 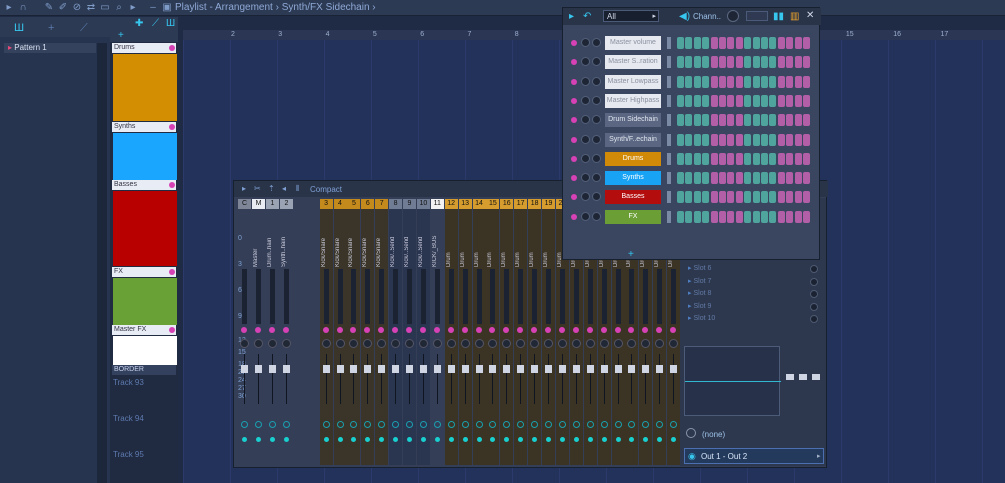 What do you see at coordinates (144, 371) in the screenshot?
I see `track-border: BORDER` at bounding box center [144, 371].